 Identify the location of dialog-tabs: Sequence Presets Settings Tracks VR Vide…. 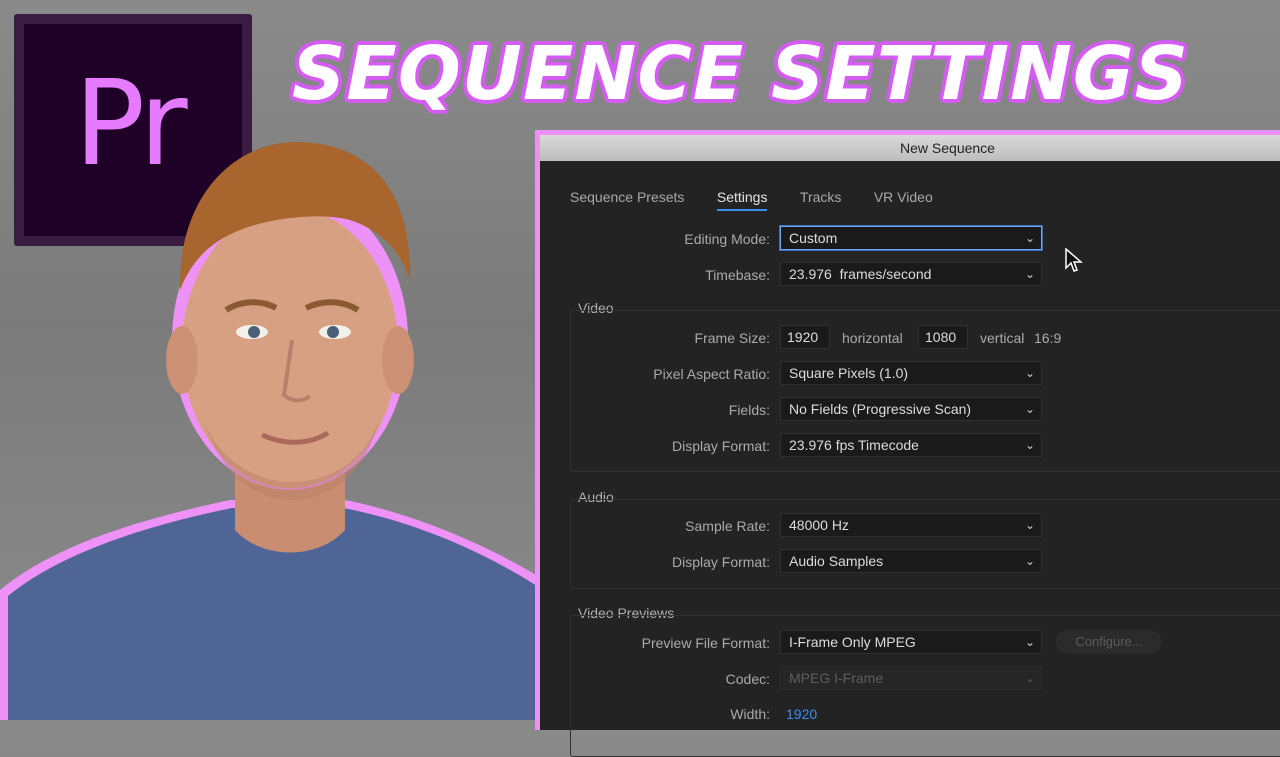
(765, 200).